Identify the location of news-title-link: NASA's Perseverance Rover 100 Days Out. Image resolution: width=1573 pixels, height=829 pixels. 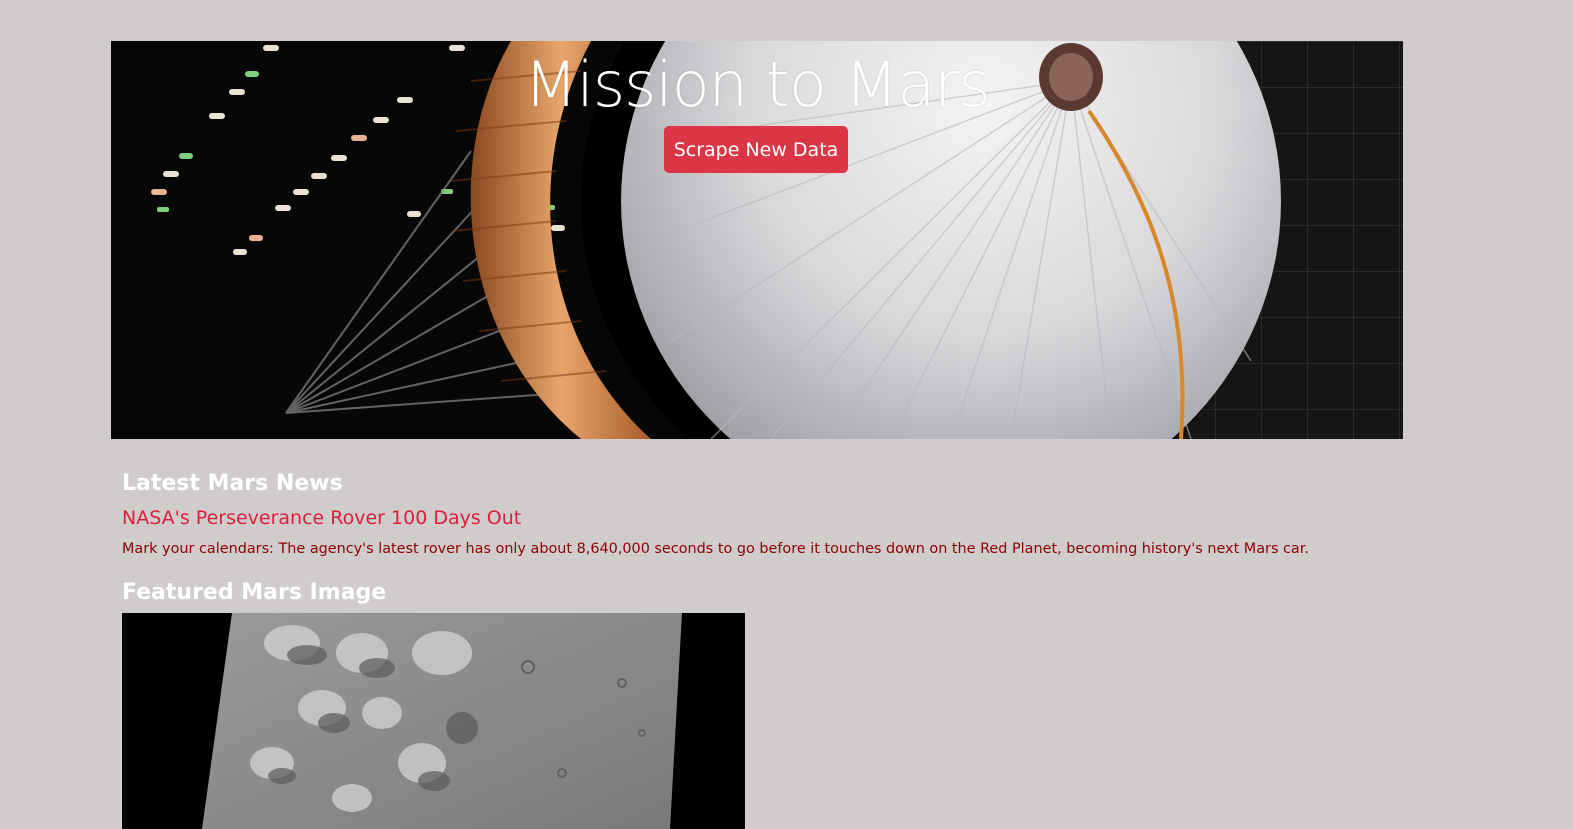
(321, 518).